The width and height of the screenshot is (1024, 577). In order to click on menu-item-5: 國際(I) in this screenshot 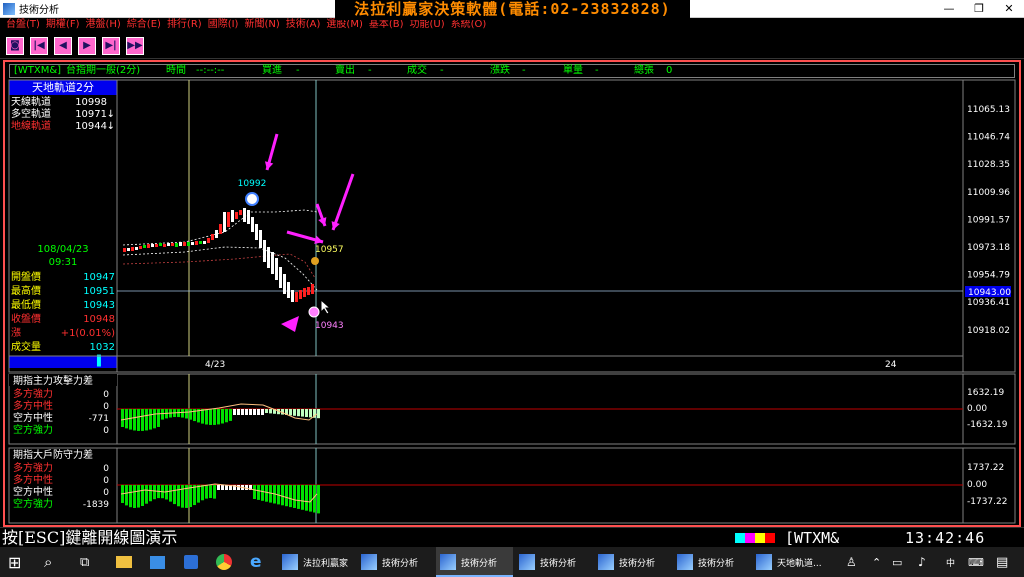, I will do `click(223, 25)`.